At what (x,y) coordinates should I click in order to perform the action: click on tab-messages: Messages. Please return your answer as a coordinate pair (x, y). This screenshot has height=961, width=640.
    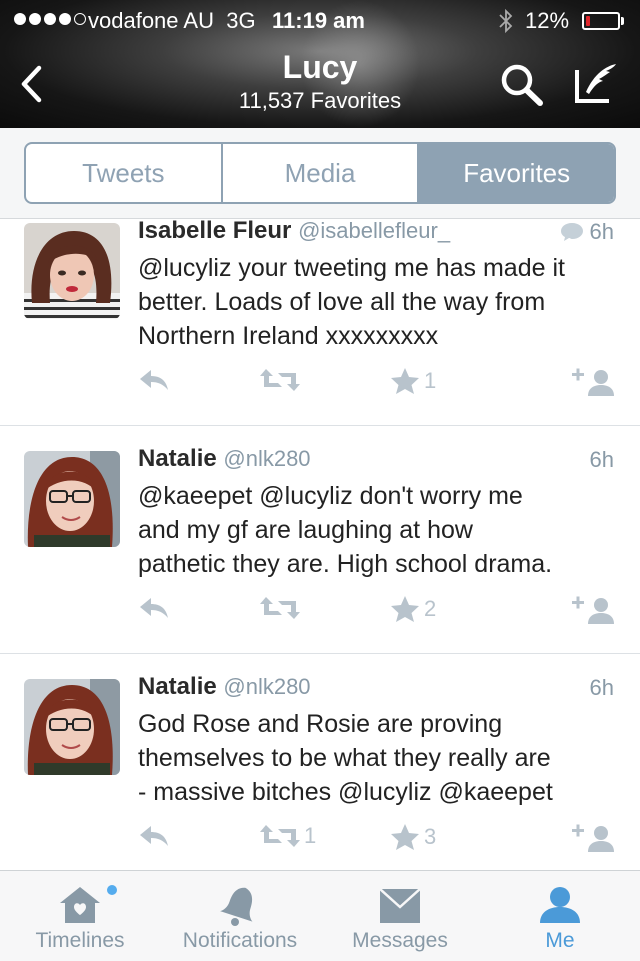
    Looking at the image, I should click on (400, 916).